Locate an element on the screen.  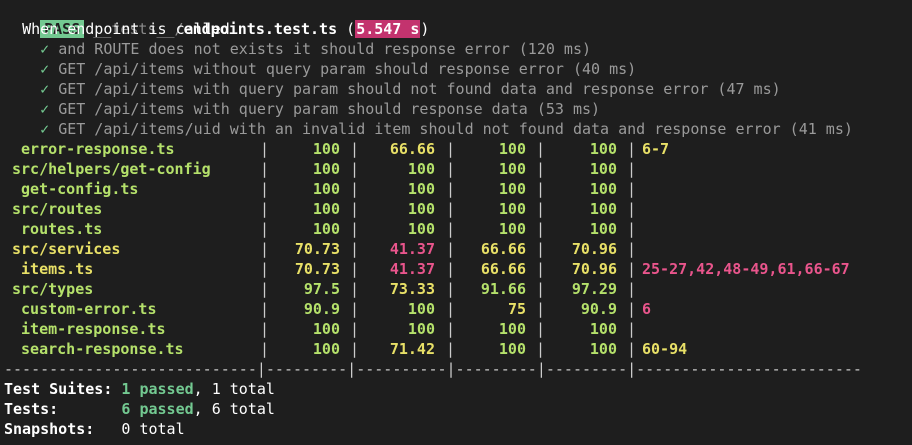
coverage-uncovered-lines: 60-94 is located at coordinates (665, 349).